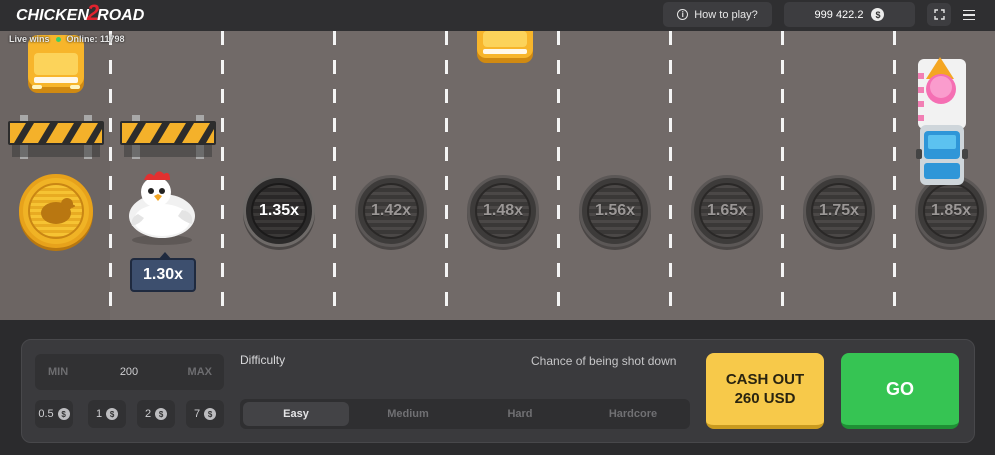 This screenshot has width=995, height=455. I want to click on multiplier-label: 1.35x, so click(279, 210).